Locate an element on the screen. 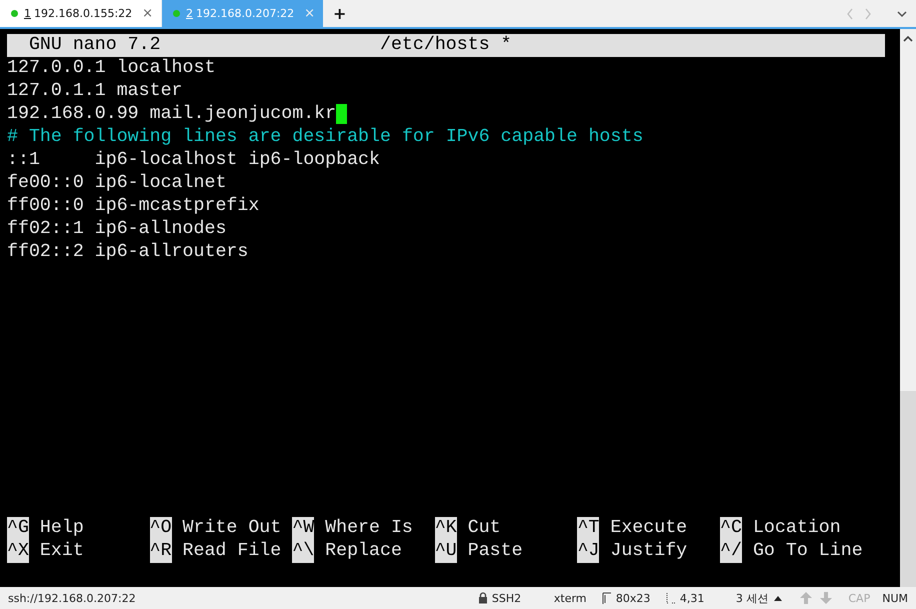 This screenshot has width=916, height=609. shortcut-key: ^/ is located at coordinates (731, 551).